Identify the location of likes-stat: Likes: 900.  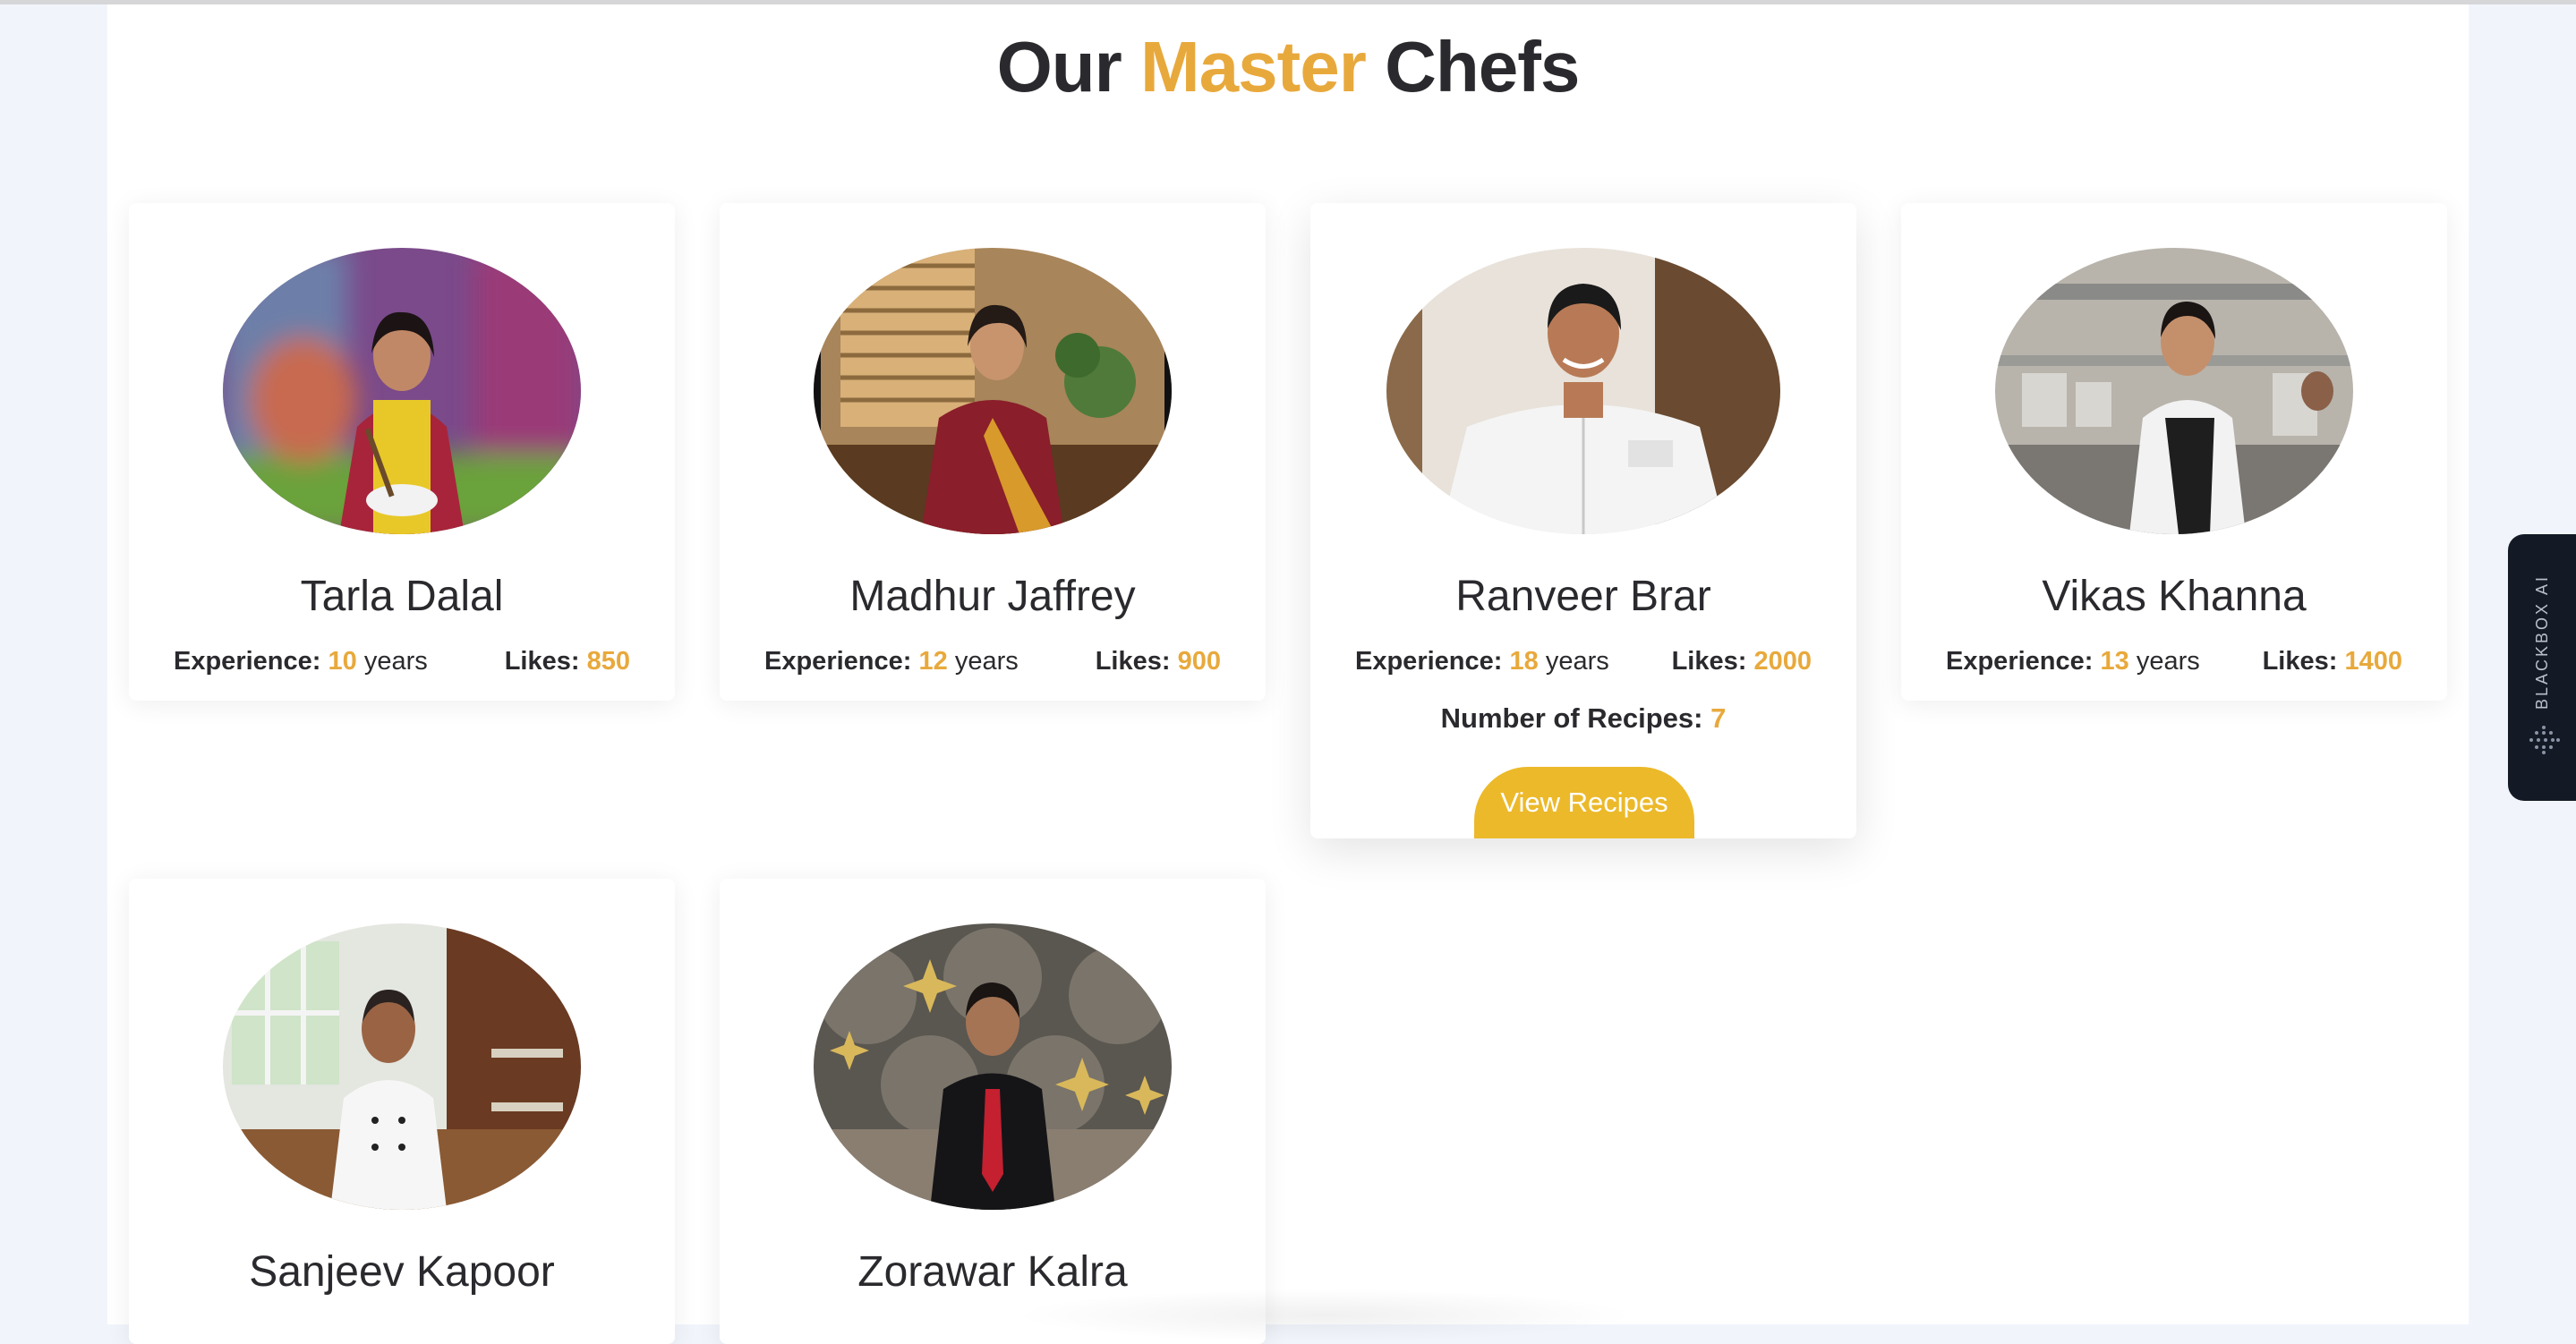
(1158, 661).